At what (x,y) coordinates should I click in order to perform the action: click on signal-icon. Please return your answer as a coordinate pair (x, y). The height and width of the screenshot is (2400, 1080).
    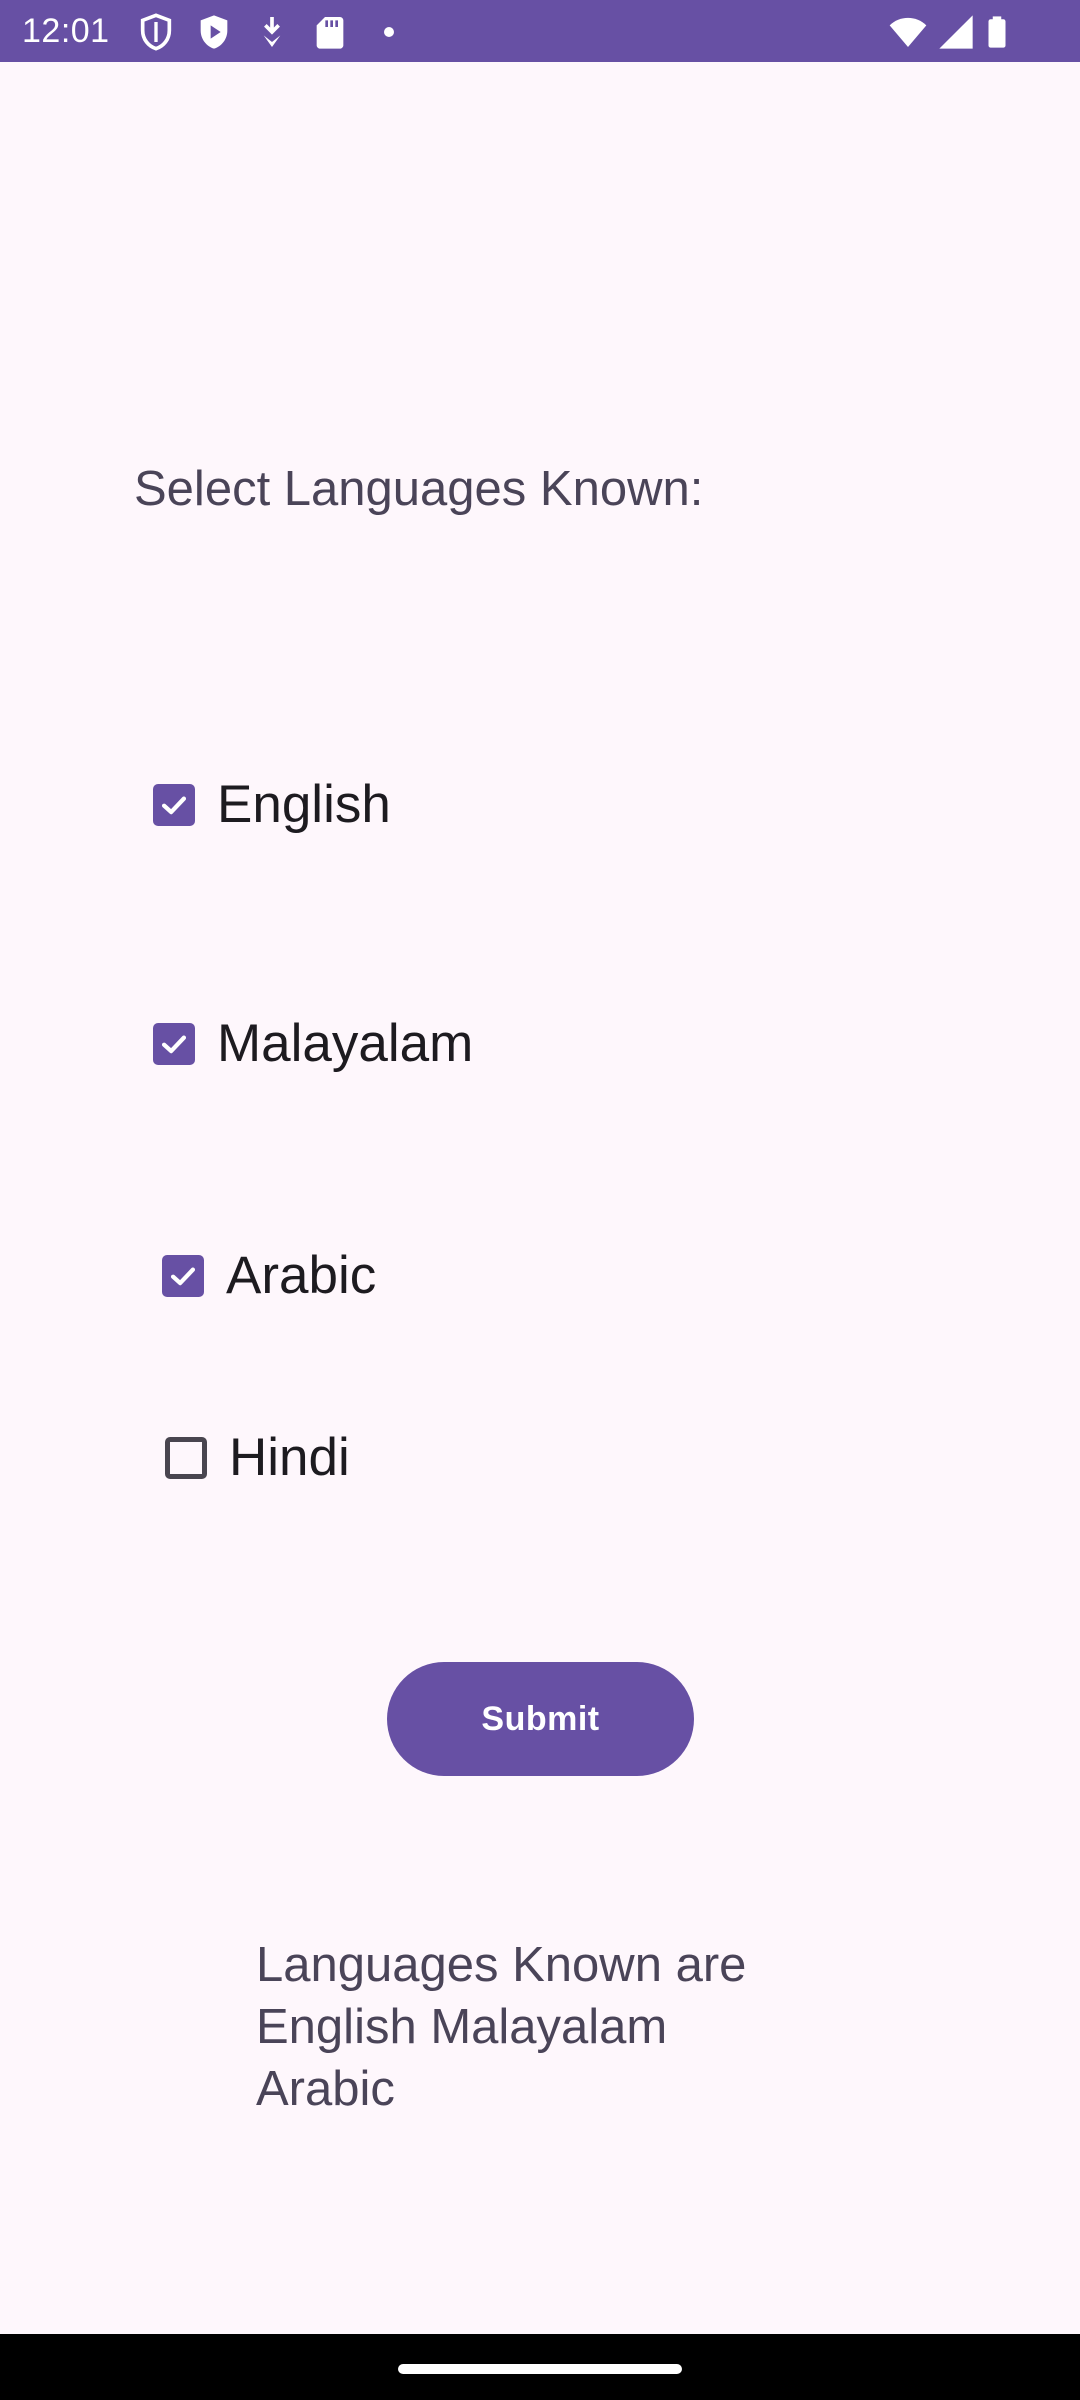
    Looking at the image, I should click on (956, 32).